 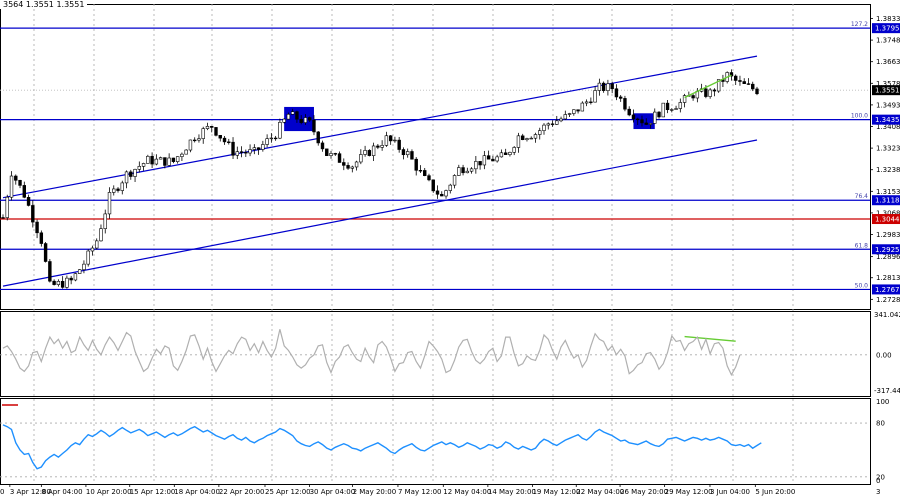 I want to click on price-tick-label: 1.2983, so click(x=888, y=235).